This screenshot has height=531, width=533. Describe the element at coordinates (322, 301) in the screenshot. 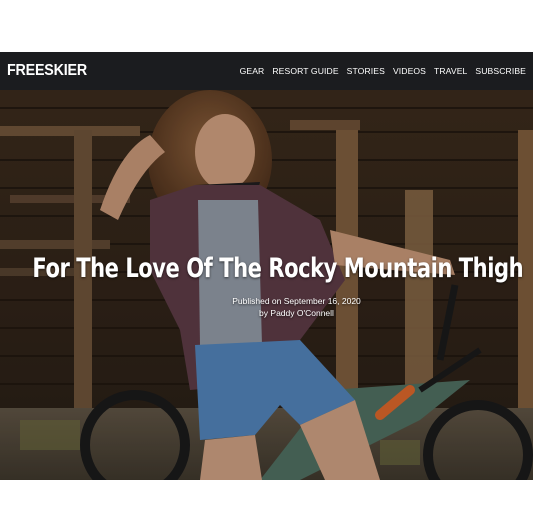

I see `published-date: September 16, 2020` at that location.